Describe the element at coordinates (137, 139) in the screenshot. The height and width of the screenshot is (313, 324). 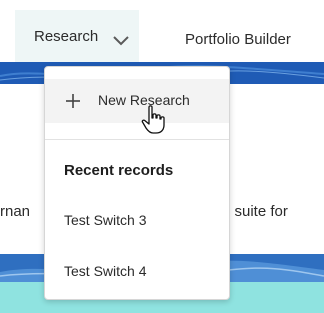
I see `menu-divider` at that location.